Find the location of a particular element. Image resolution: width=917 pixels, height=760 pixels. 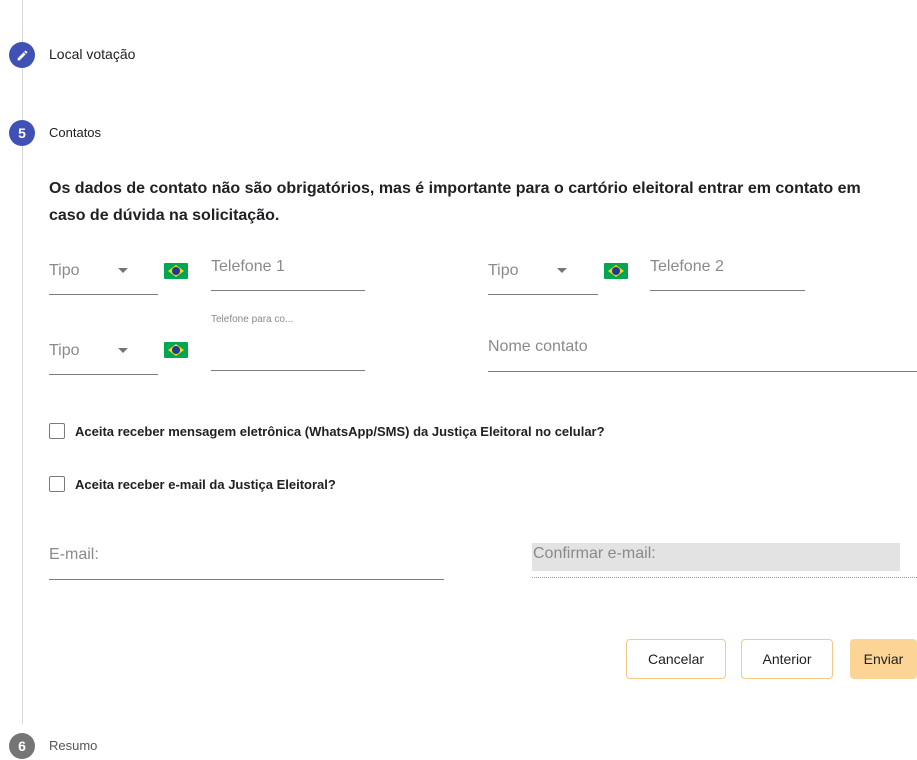

step-contatos-label: Contatos is located at coordinates (75, 132).